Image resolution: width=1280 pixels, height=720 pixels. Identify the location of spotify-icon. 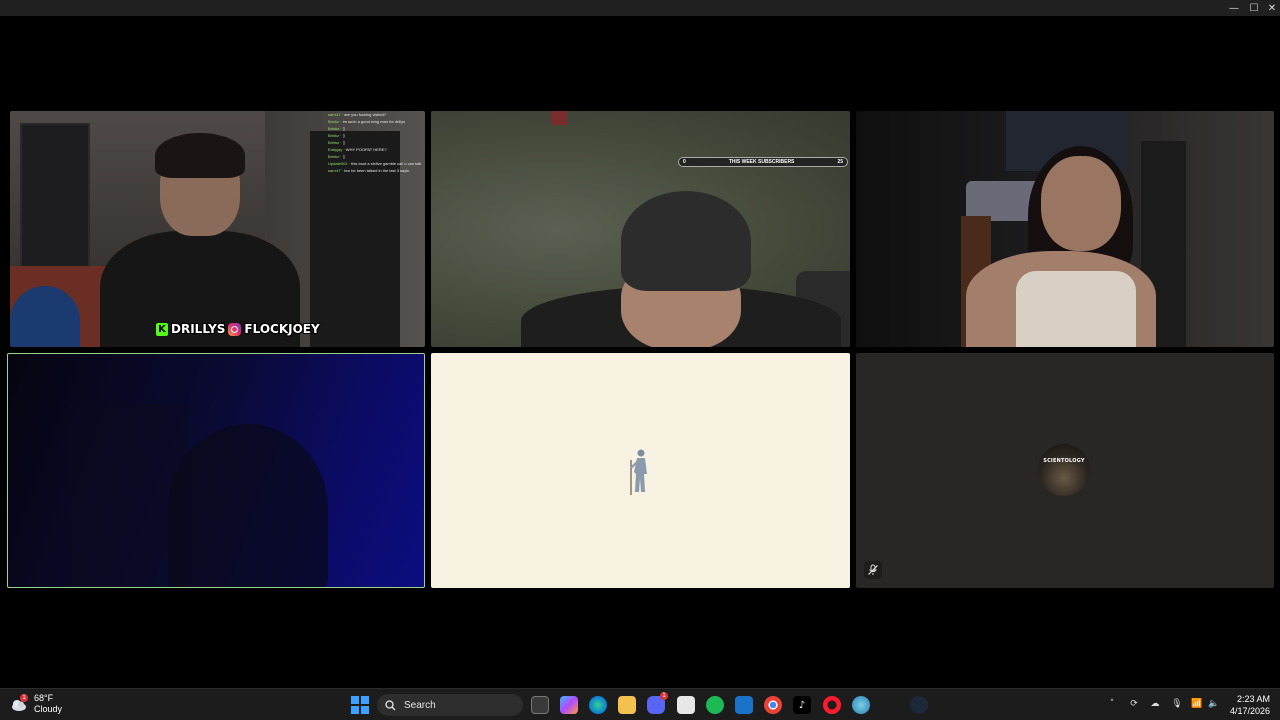
(715, 705).